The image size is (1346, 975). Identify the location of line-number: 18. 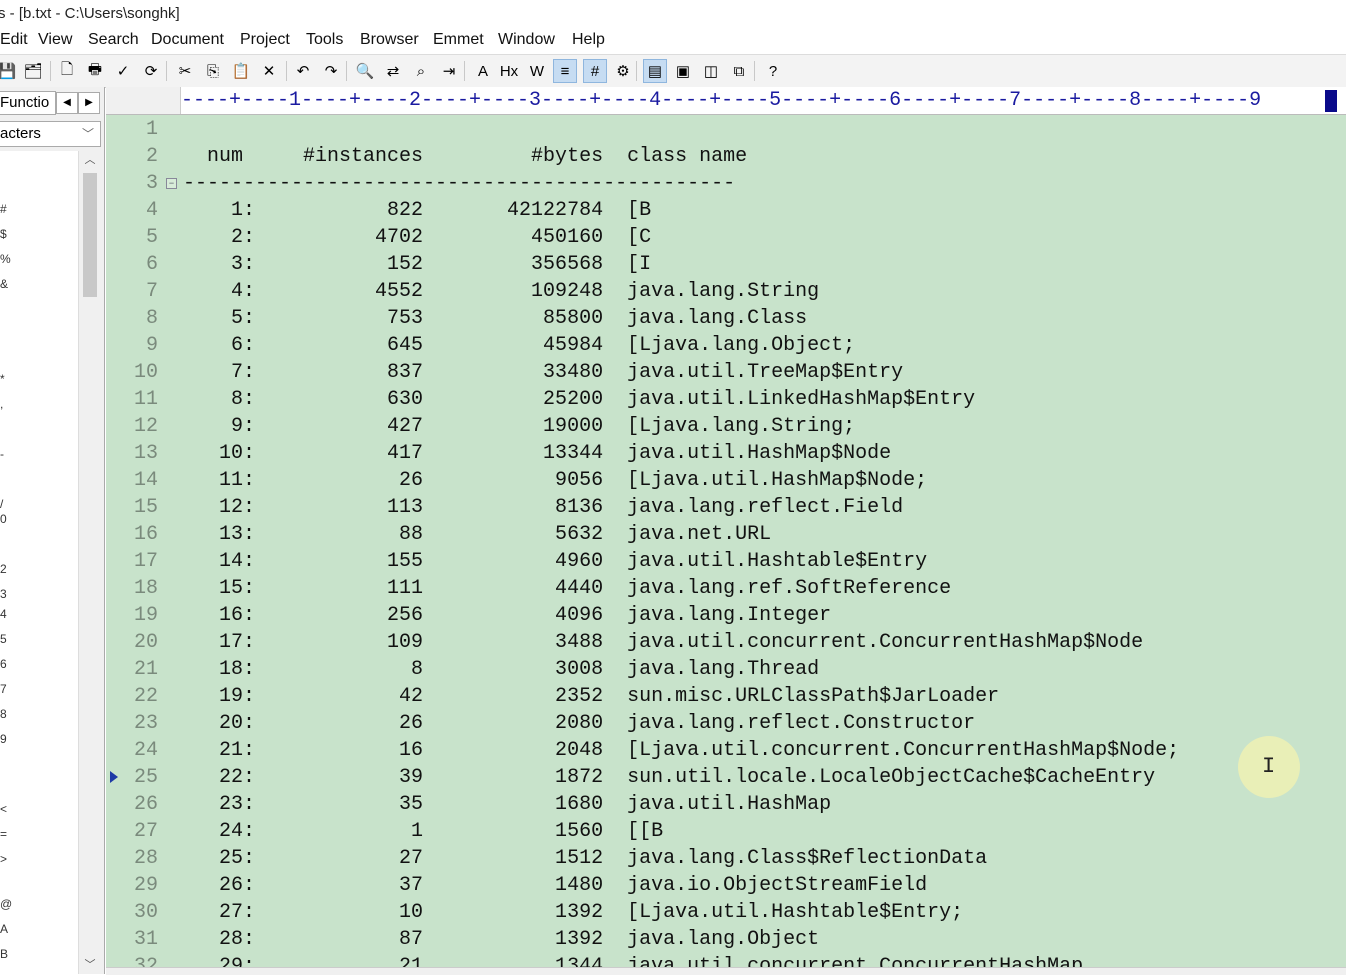
(145, 588).